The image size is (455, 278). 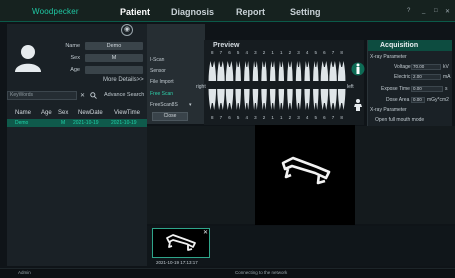 What do you see at coordinates (158, 71) in the screenshot?
I see `mode-sensor: Sensor` at bounding box center [158, 71].